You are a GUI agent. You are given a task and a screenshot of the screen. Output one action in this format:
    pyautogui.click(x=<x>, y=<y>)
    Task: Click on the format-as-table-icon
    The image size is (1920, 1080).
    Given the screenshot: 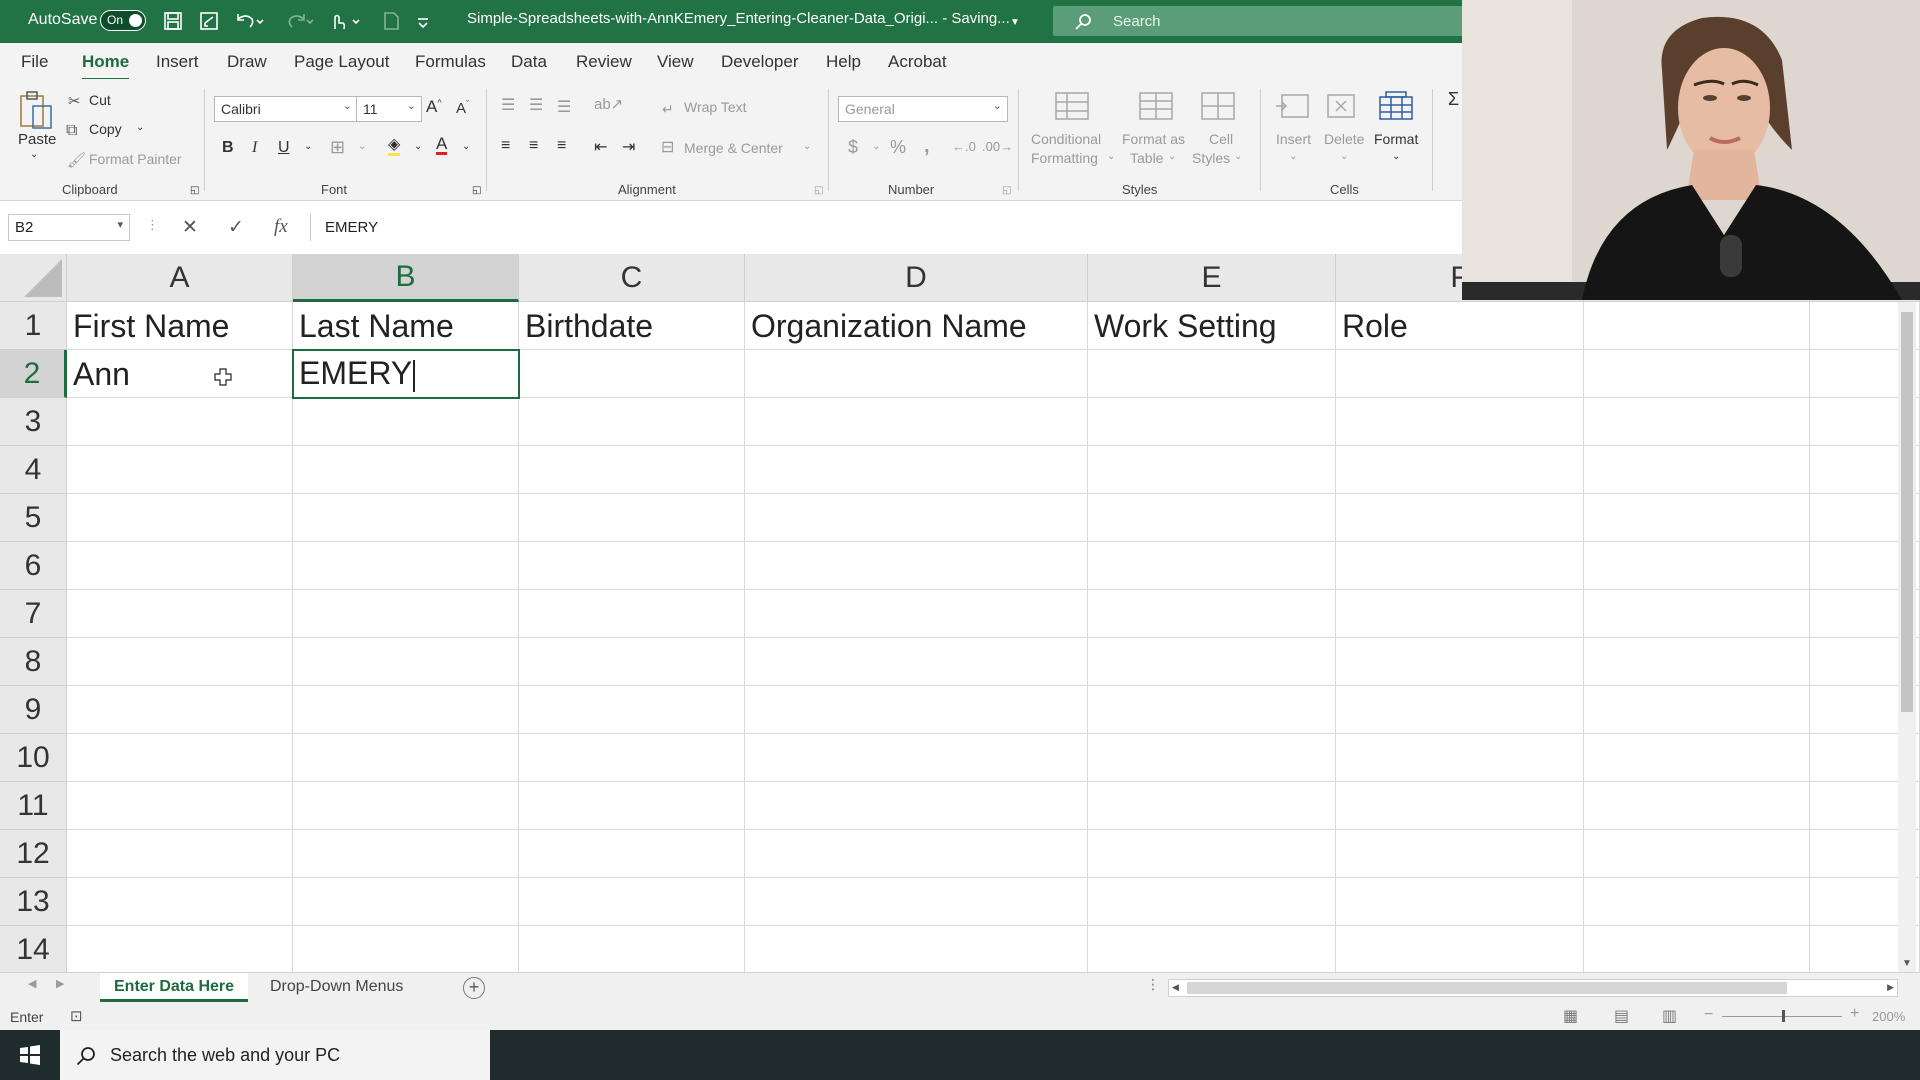 What is the action you would take?
    pyautogui.click(x=1156, y=106)
    